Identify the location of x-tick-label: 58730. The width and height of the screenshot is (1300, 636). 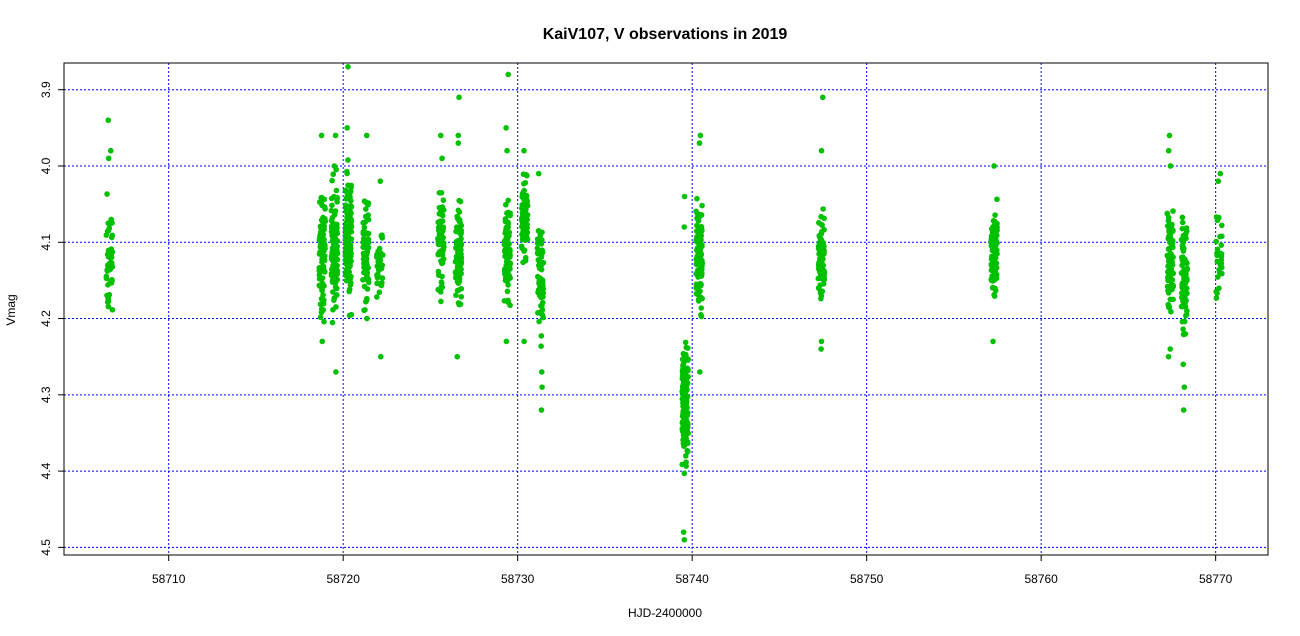
(518, 579).